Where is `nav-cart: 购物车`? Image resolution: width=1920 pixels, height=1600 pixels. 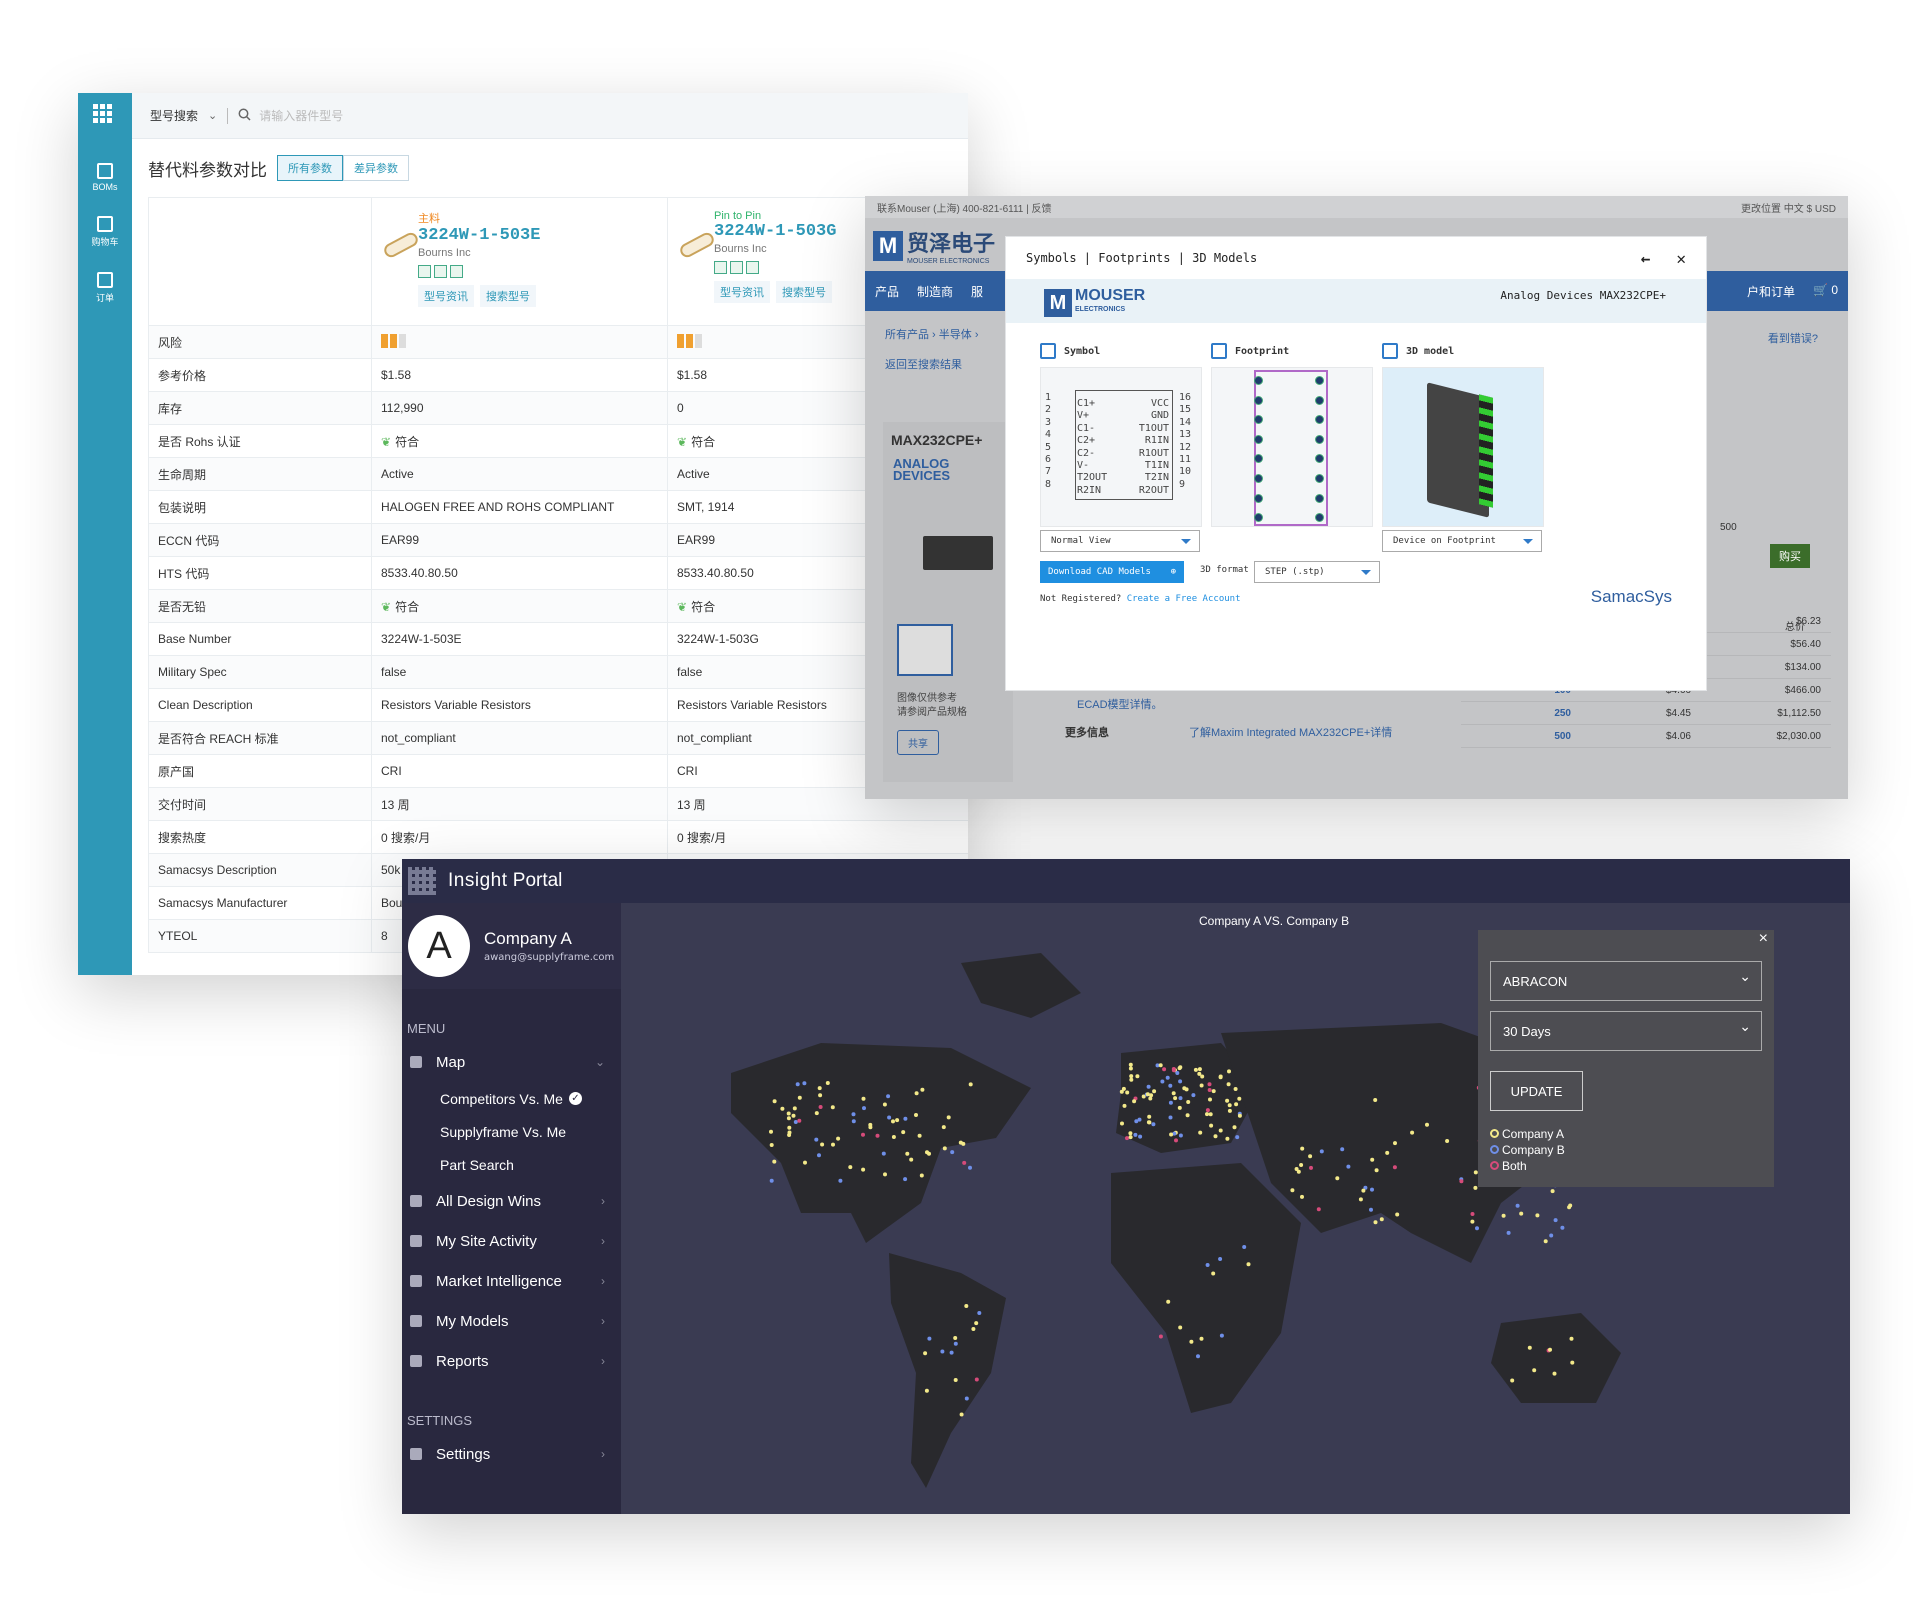
nav-cart: 购物车 is located at coordinates (105, 232).